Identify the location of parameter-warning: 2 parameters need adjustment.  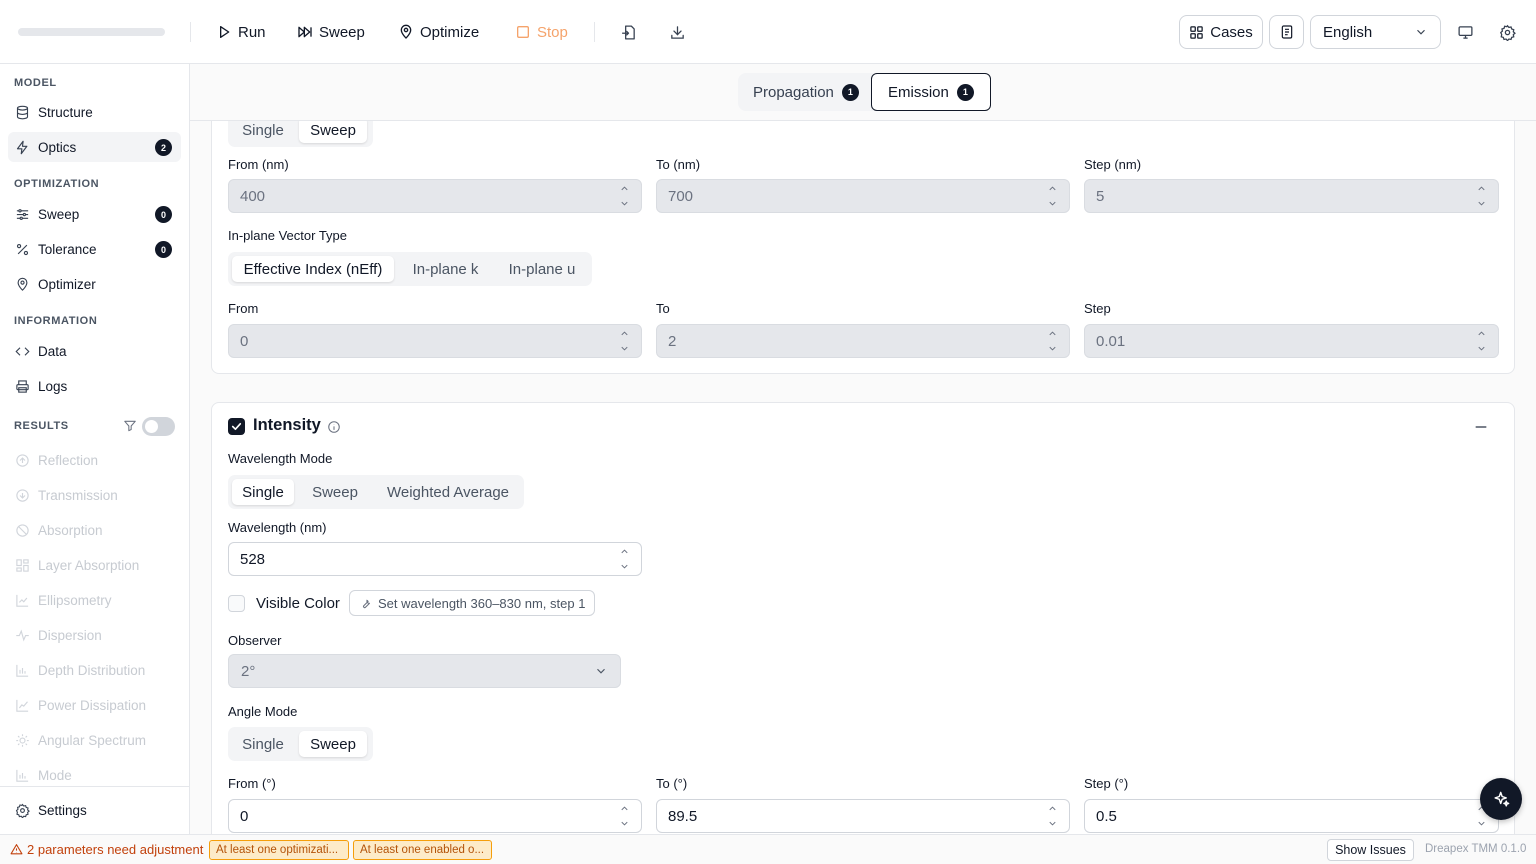
(106, 849).